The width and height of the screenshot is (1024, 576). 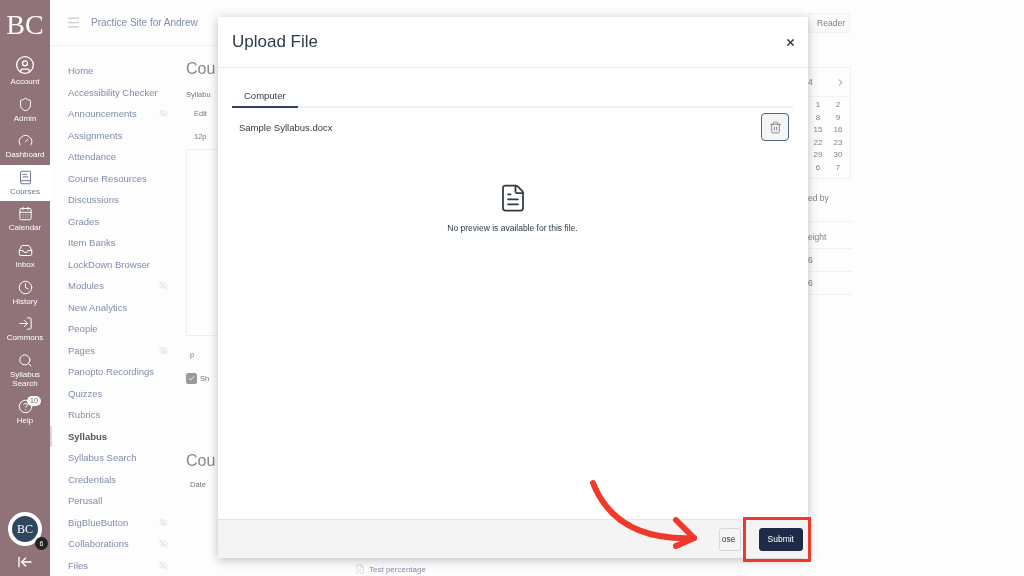 What do you see at coordinates (780, 539) in the screenshot?
I see `submit-button: Submit` at bounding box center [780, 539].